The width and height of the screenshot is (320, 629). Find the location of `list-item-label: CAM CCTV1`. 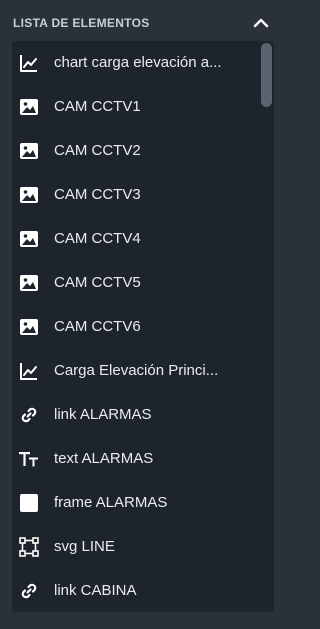

list-item-label: CAM CCTV1 is located at coordinates (97, 106).